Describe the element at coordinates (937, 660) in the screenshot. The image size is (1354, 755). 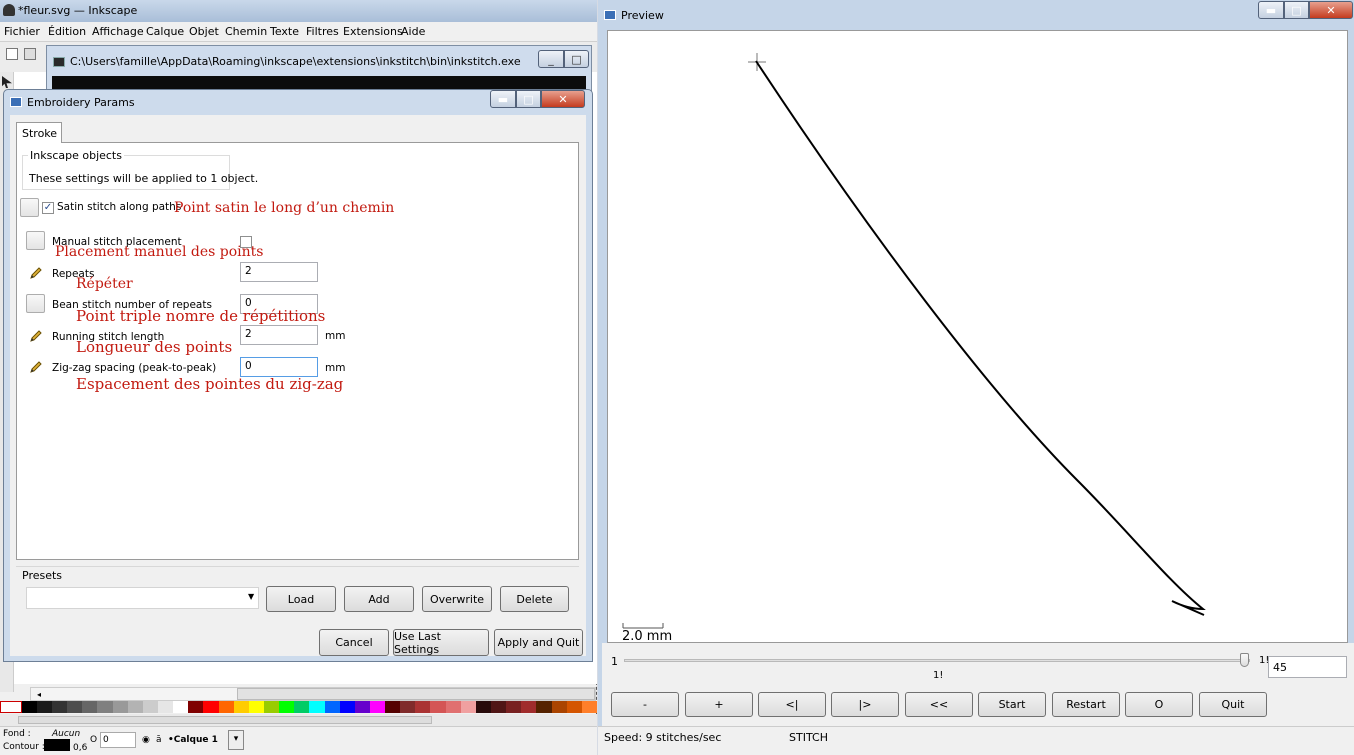
I see `stitch-slider-track` at that location.